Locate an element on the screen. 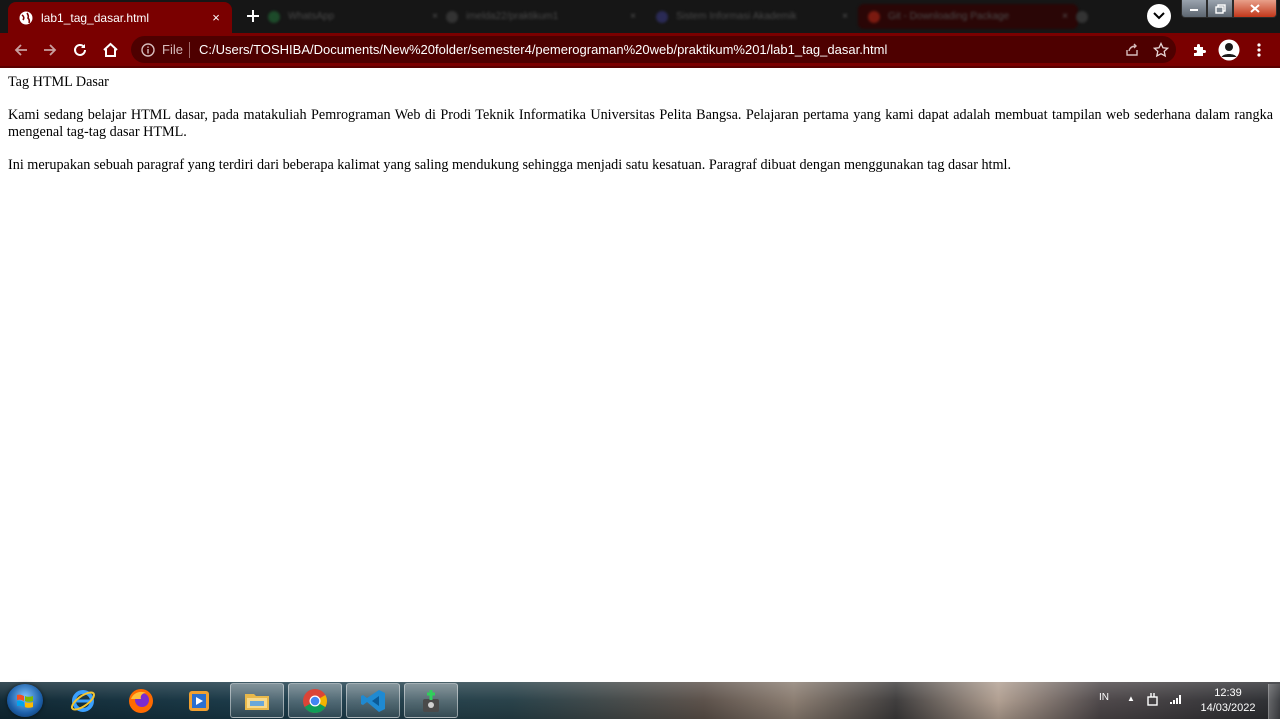 This screenshot has width=1280, height=719. network-signal-icon is located at coordinates (1176, 699).